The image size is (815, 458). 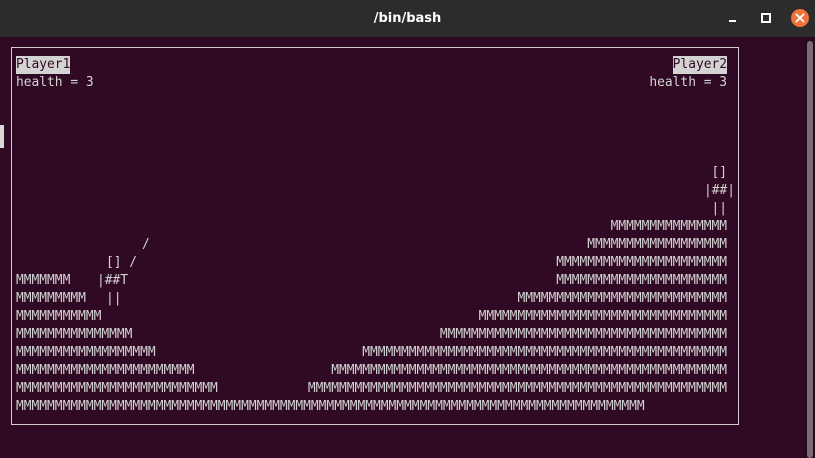 I want to click on close-icon, so click(x=800, y=17).